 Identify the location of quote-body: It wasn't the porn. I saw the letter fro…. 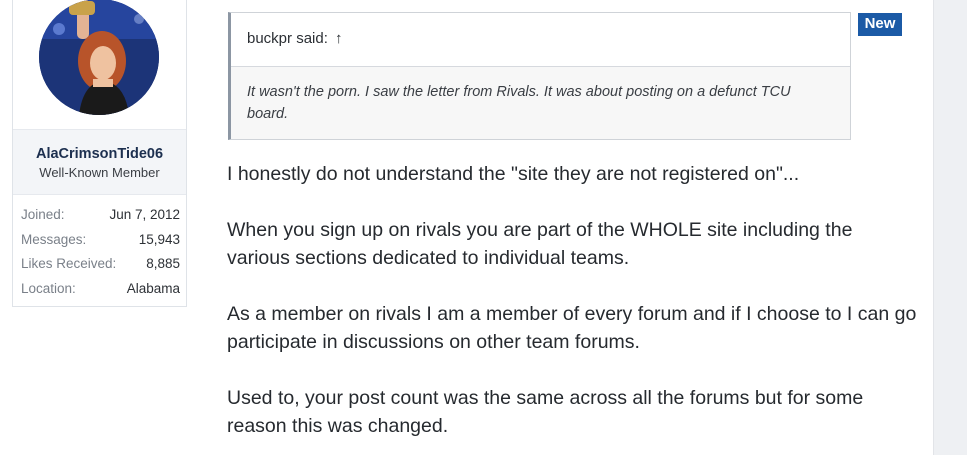
(519, 103).